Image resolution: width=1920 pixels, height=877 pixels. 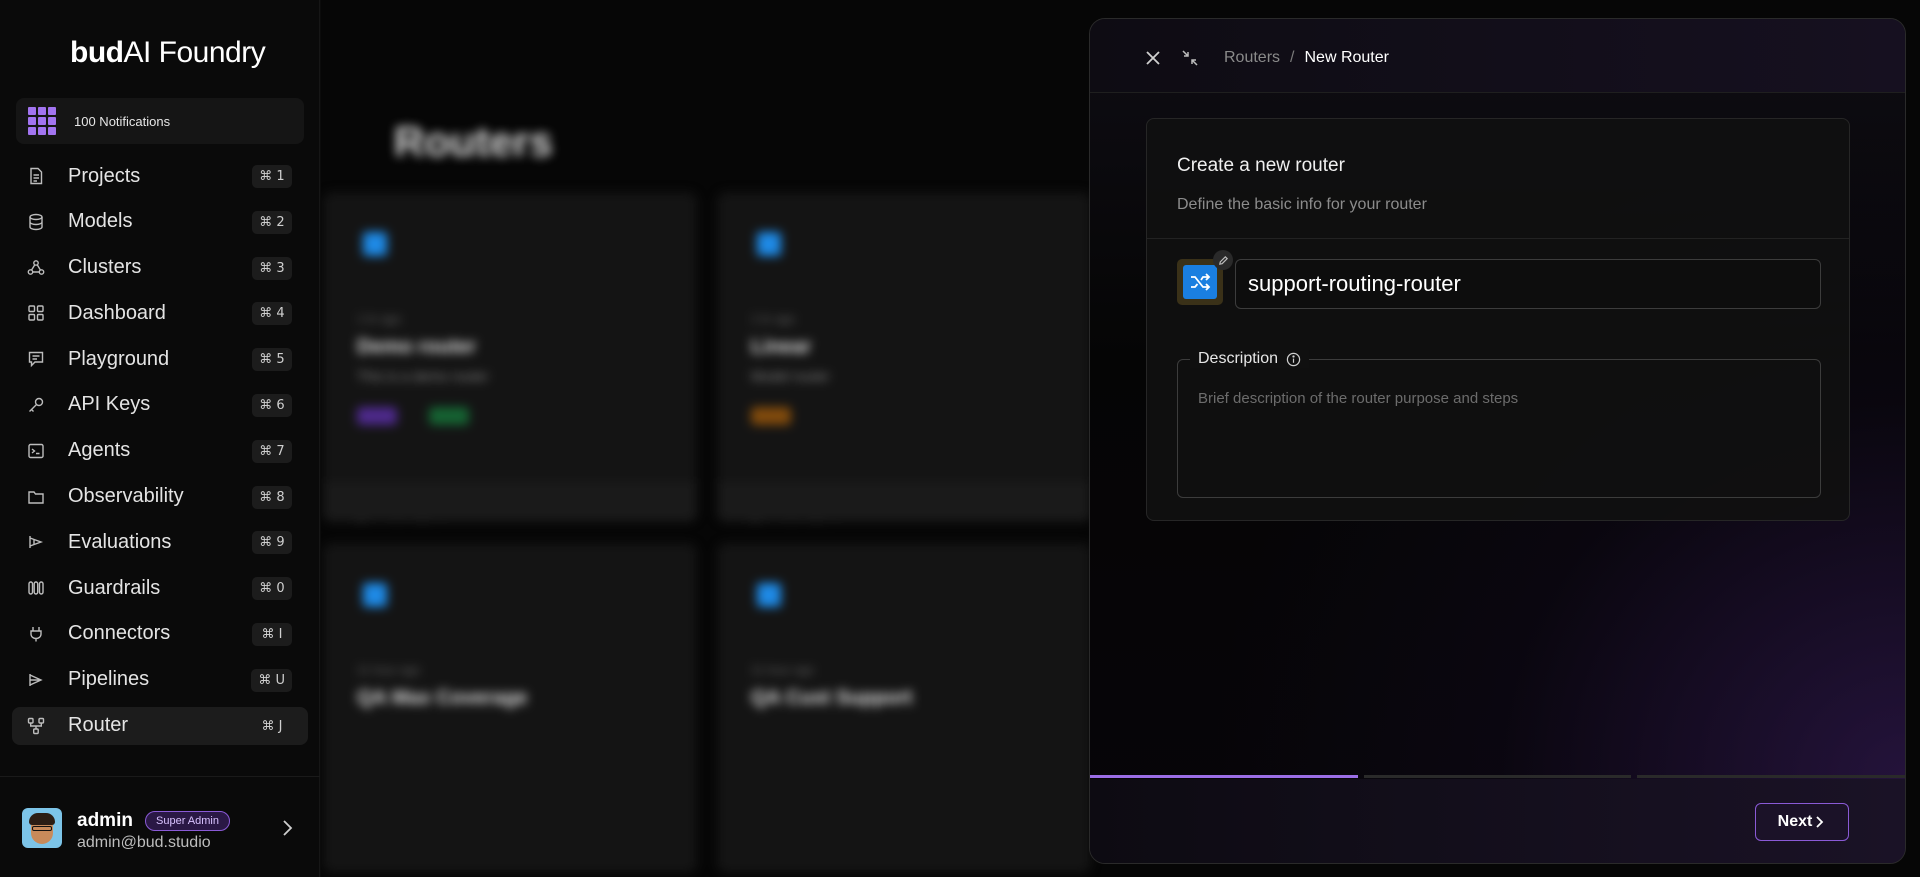 What do you see at coordinates (272, 589) in the screenshot?
I see `shortcut-badge: ⌘ 0` at bounding box center [272, 589].